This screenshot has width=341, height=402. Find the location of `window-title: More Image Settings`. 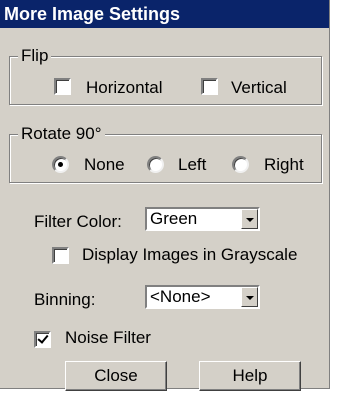

window-title: More Image Settings is located at coordinates (164, 14).